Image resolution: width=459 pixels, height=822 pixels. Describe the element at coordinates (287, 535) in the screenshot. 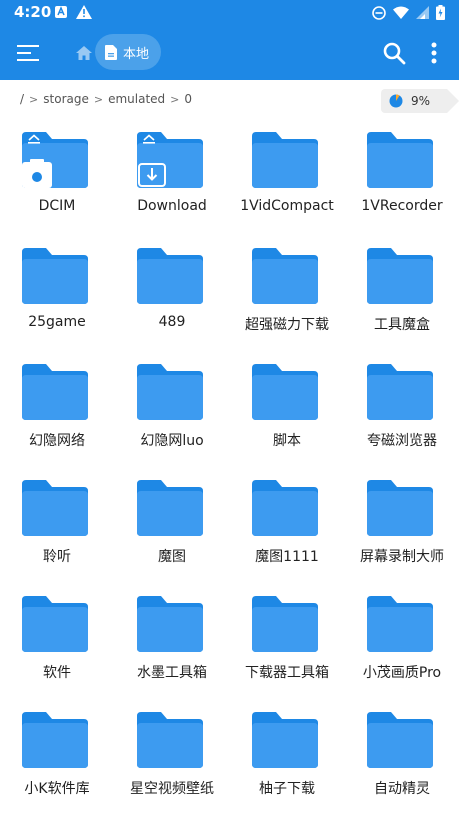

I see `folder-item: 魔图1111` at that location.